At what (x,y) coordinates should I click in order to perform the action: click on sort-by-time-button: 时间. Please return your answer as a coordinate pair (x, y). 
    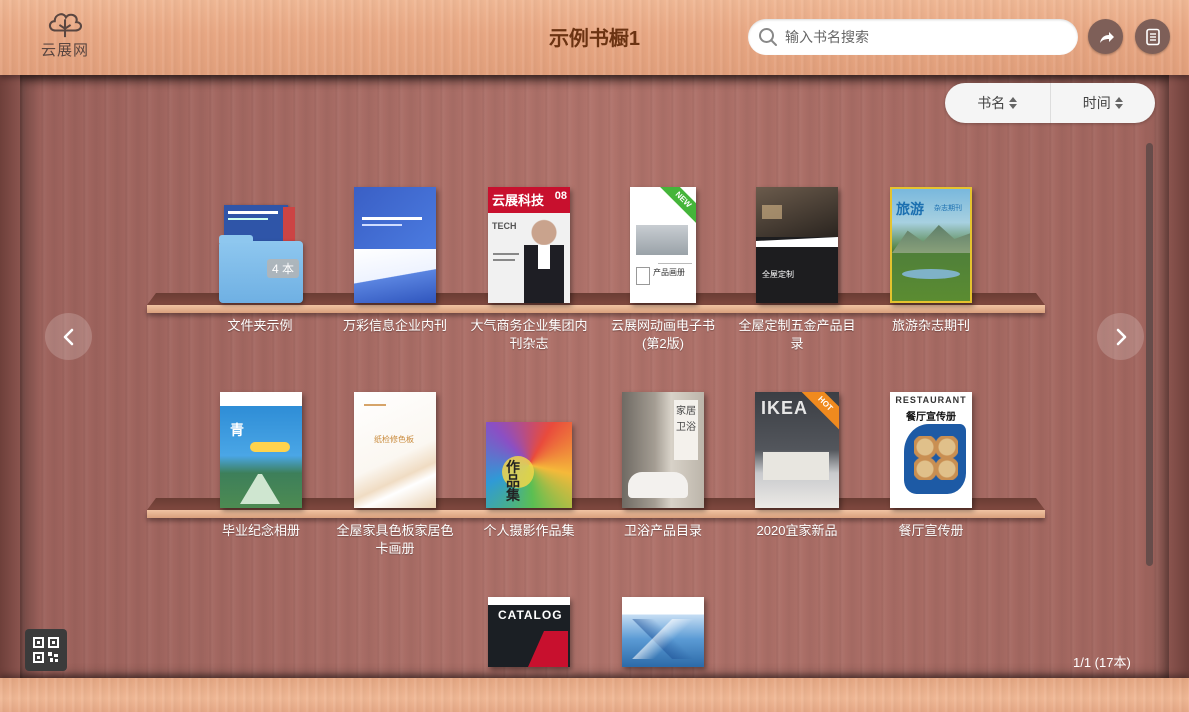
    Looking at the image, I should click on (1102, 103).